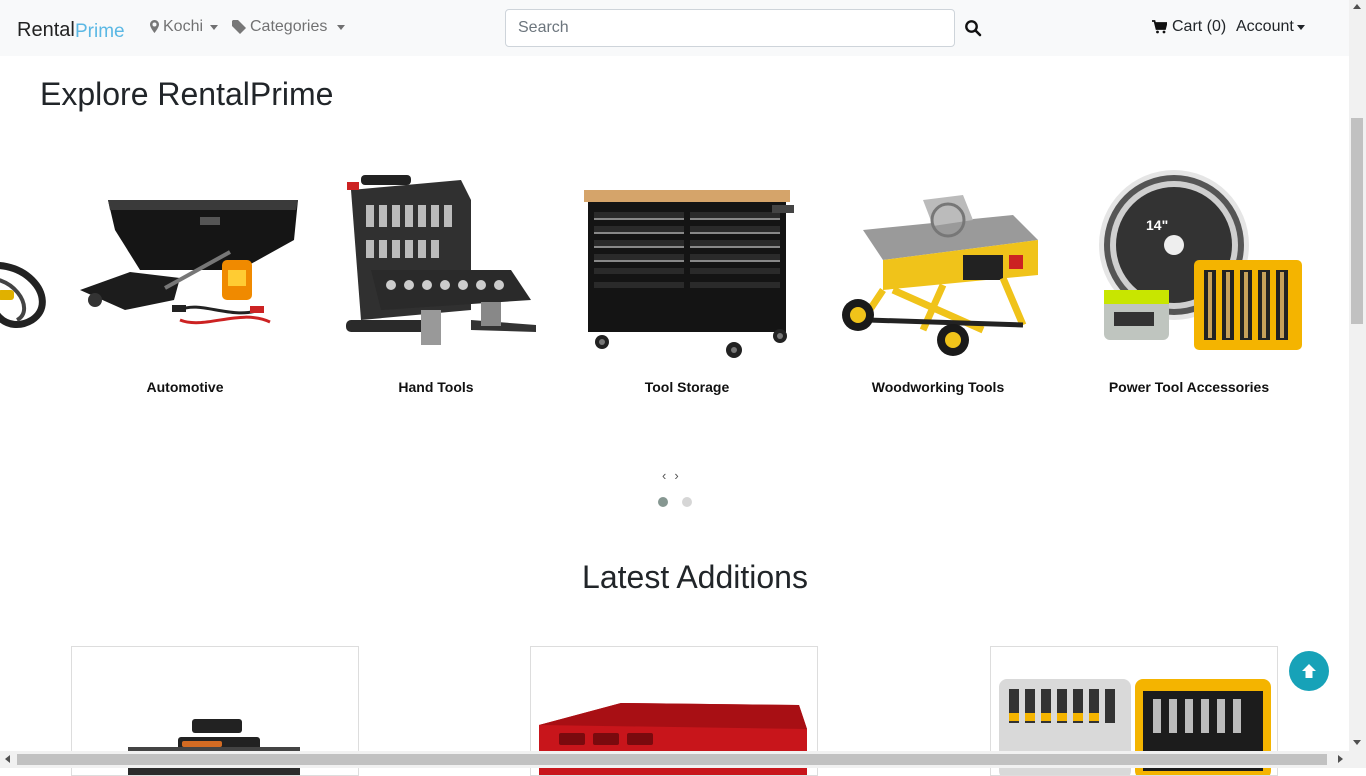 The height and width of the screenshot is (776, 1366). Describe the element at coordinates (187, 94) in the screenshot. I see `explore-heading: Explore RentalPrime` at that location.